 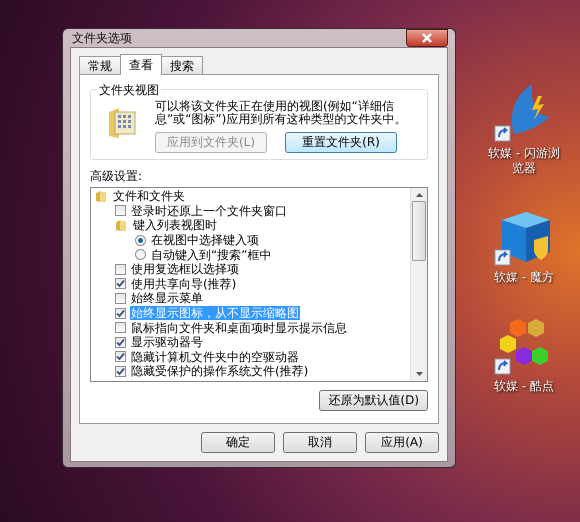 I want to click on tree-item: 使用共享向导(推荐), so click(x=184, y=283).